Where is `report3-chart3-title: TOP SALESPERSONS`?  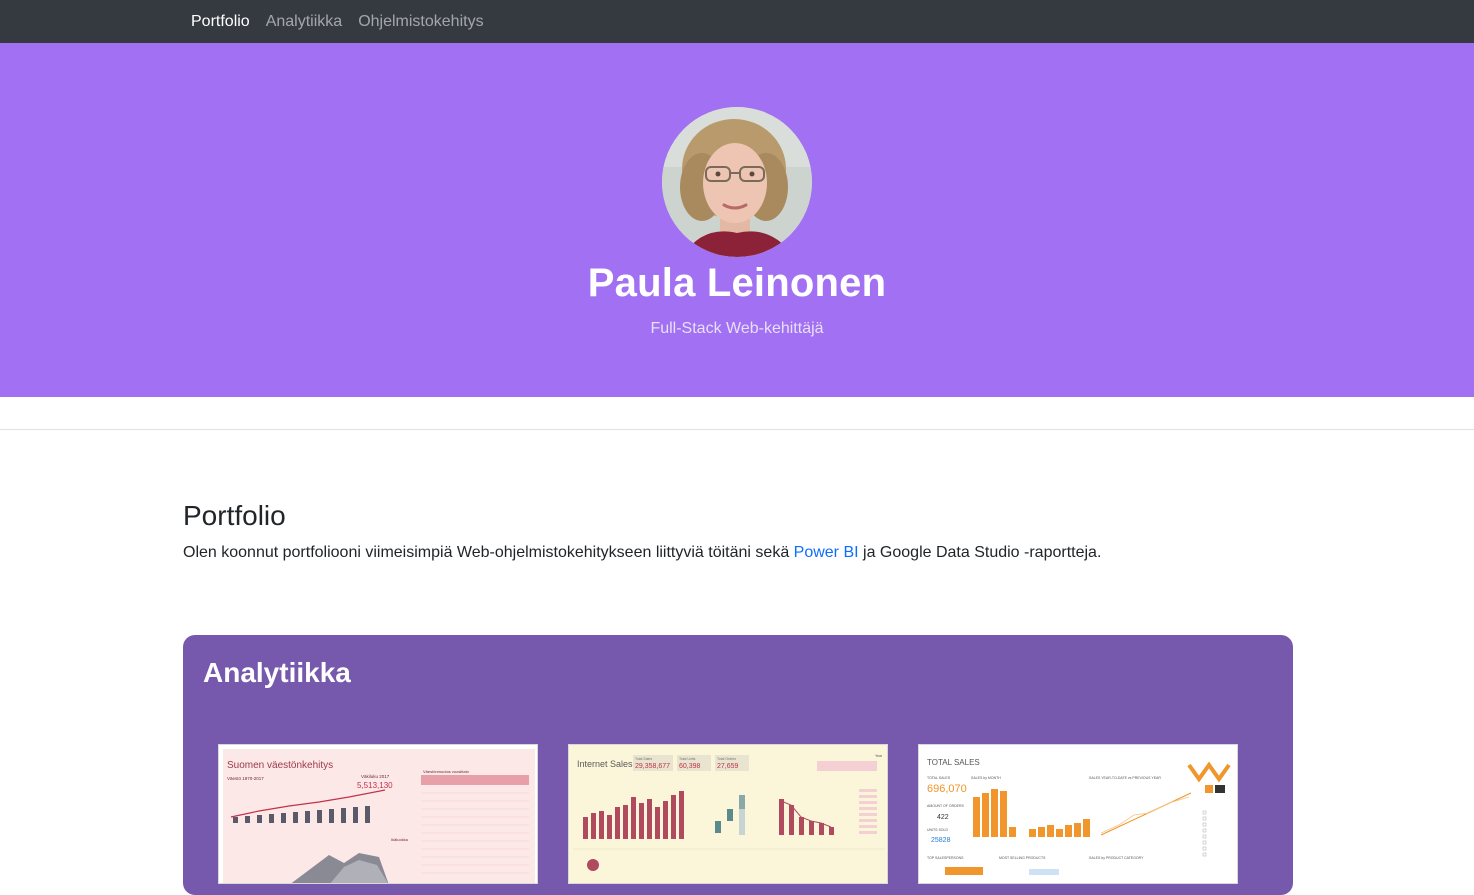
report3-chart3-title: TOP SALESPERSONS is located at coordinates (945, 858).